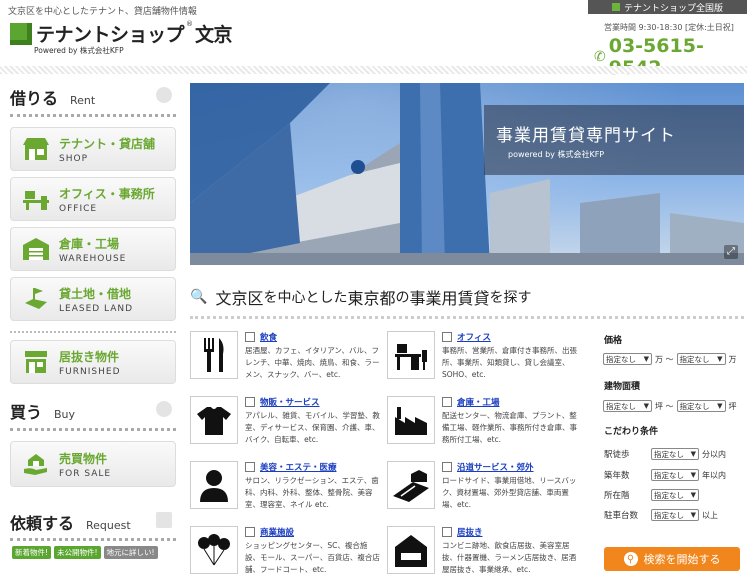  What do you see at coordinates (89, 243) in the screenshot?
I see `sidebar-item-label: 倉庫・工場` at bounding box center [89, 243].